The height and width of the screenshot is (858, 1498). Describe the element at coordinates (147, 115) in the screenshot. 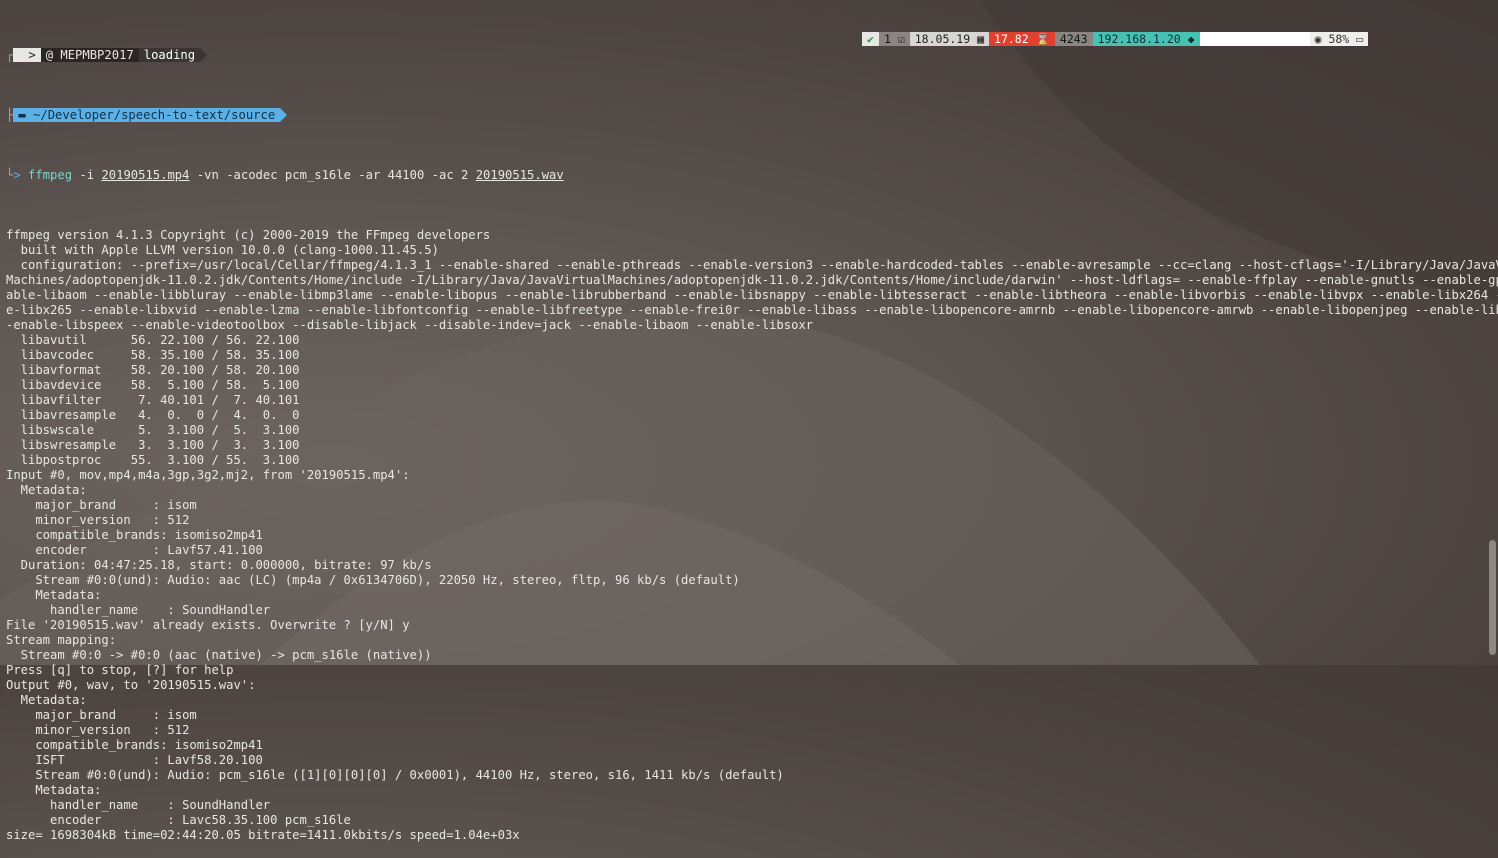

I see `current-path: ▬ ~/Developer/speech-to-text/source` at that location.